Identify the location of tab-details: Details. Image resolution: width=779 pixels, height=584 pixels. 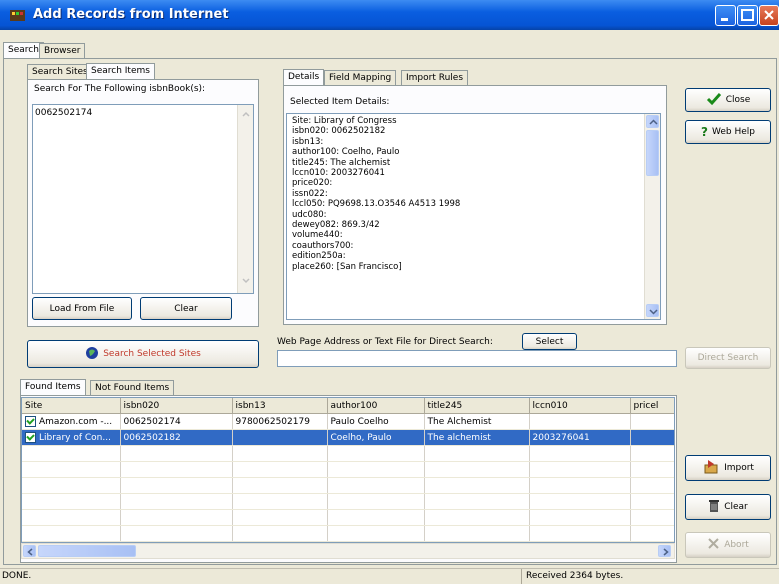
(304, 77).